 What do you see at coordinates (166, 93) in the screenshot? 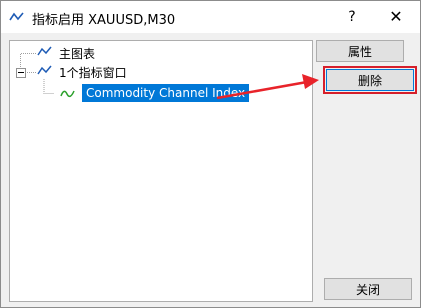
I see `tree-item-cci: Commodity Channel Index` at bounding box center [166, 93].